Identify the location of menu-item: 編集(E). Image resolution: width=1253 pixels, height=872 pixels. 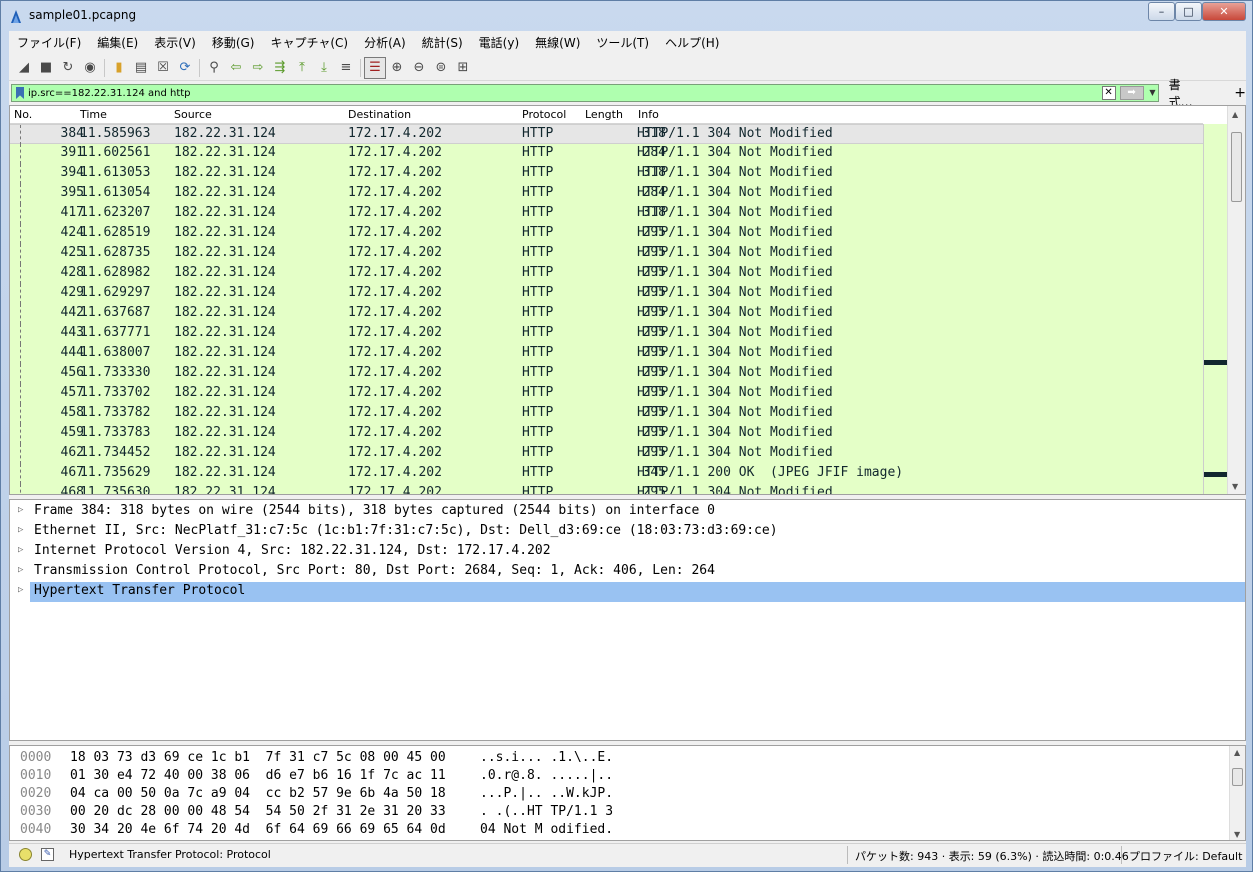
(117, 42).